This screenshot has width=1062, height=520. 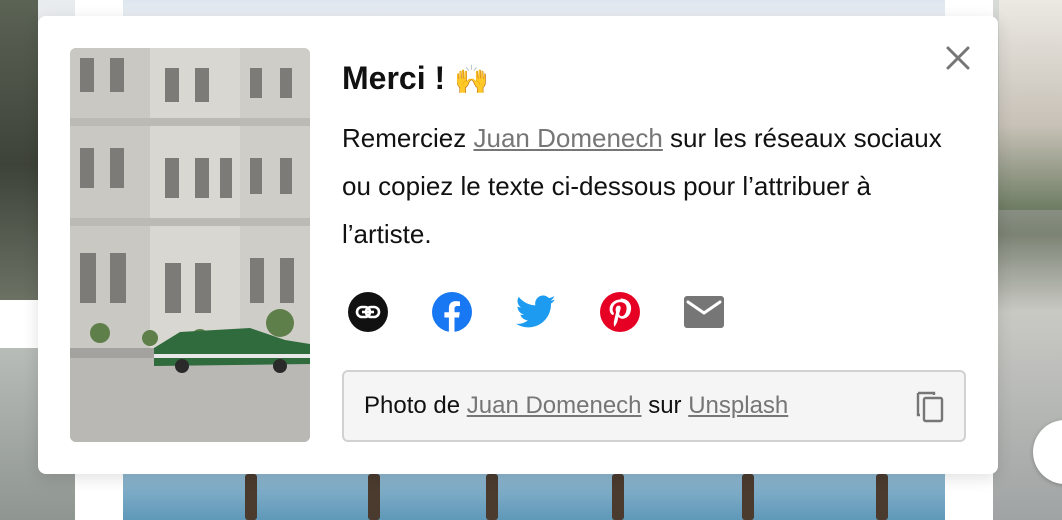 I want to click on background-photo-center, so click(x=534, y=8).